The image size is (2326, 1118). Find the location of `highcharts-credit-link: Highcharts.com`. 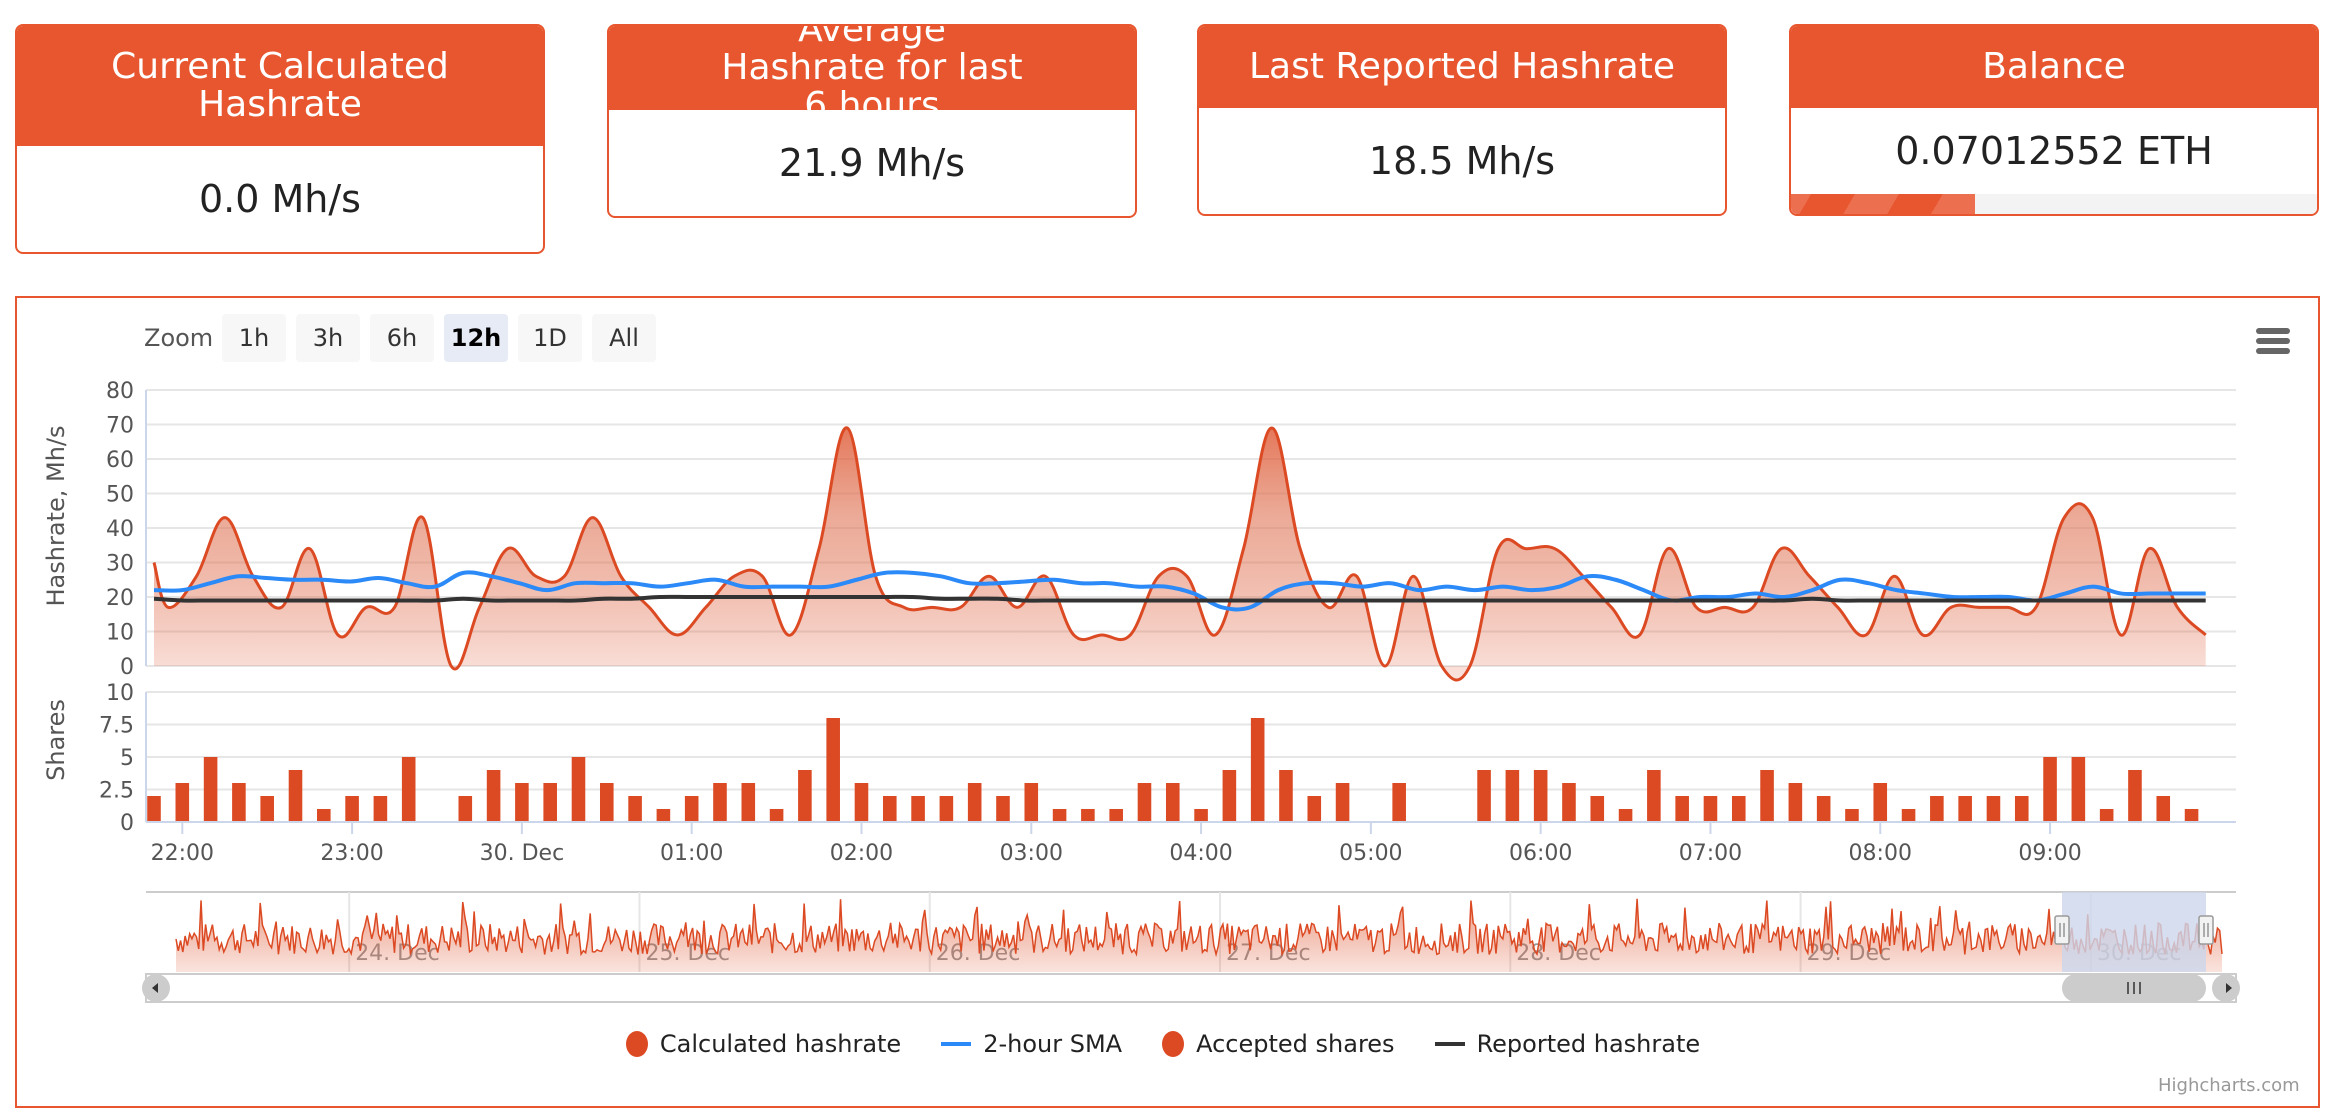

highcharts-credit-link: Highcharts.com is located at coordinates (2229, 1085).